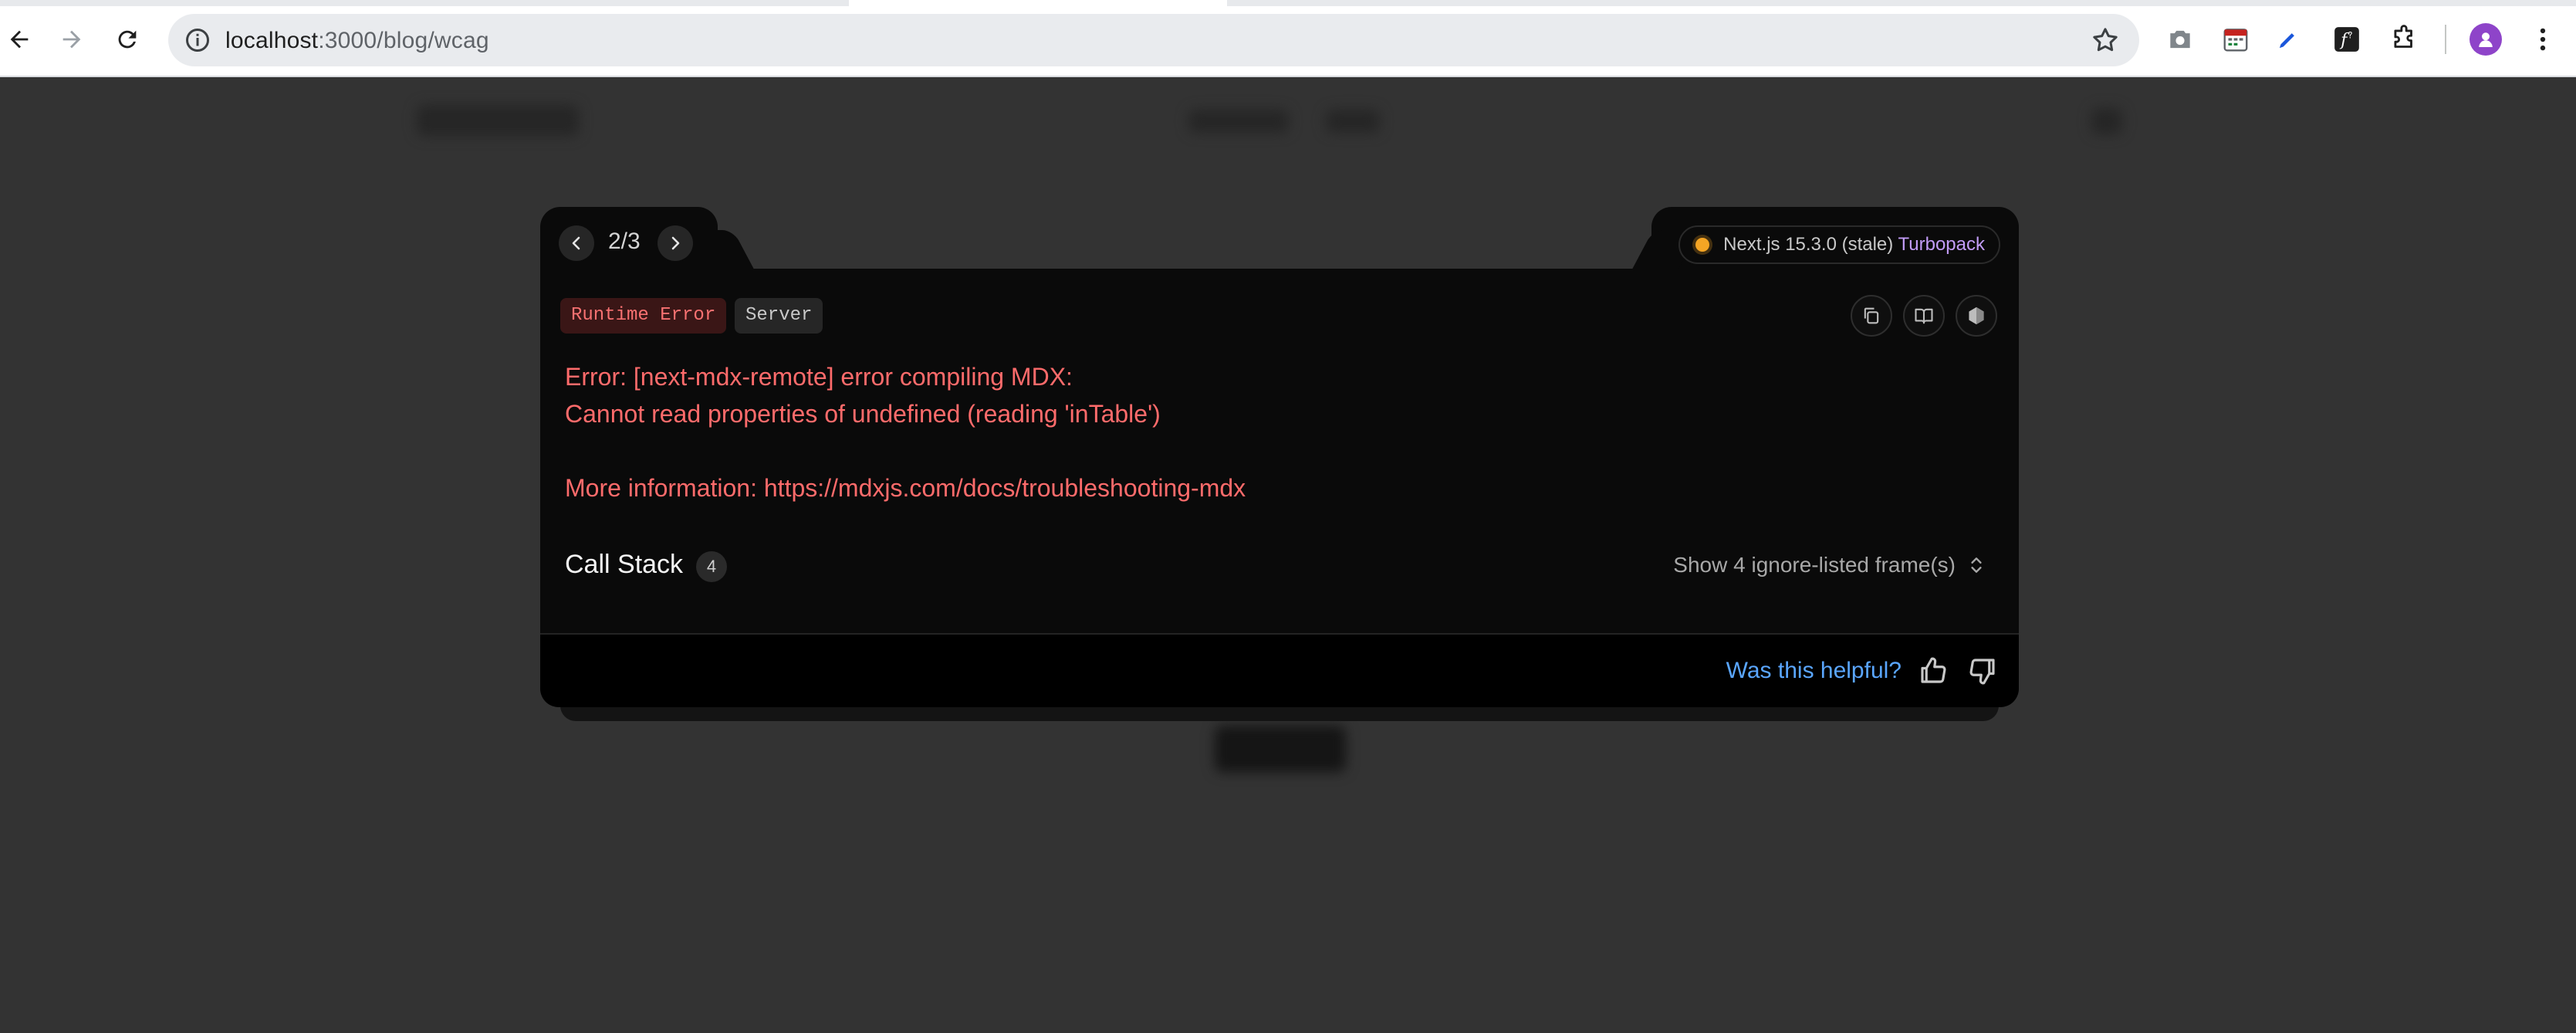  I want to click on more-vertical-icon, so click(2543, 40).